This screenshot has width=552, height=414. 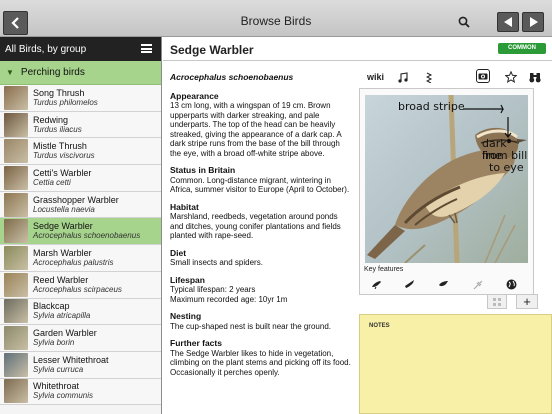 I want to click on bird-common-name: Whitethroat, so click(x=56, y=386).